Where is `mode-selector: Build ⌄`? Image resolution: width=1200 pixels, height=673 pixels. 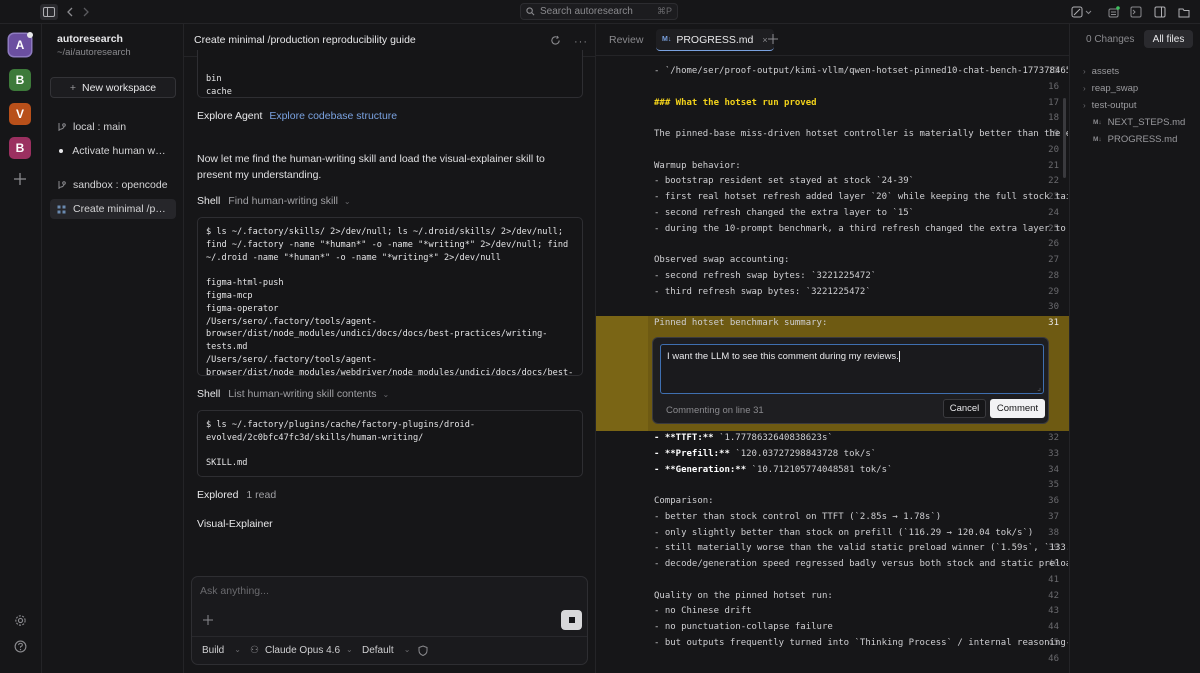
mode-selector: Build ⌄ is located at coordinates (221, 650).